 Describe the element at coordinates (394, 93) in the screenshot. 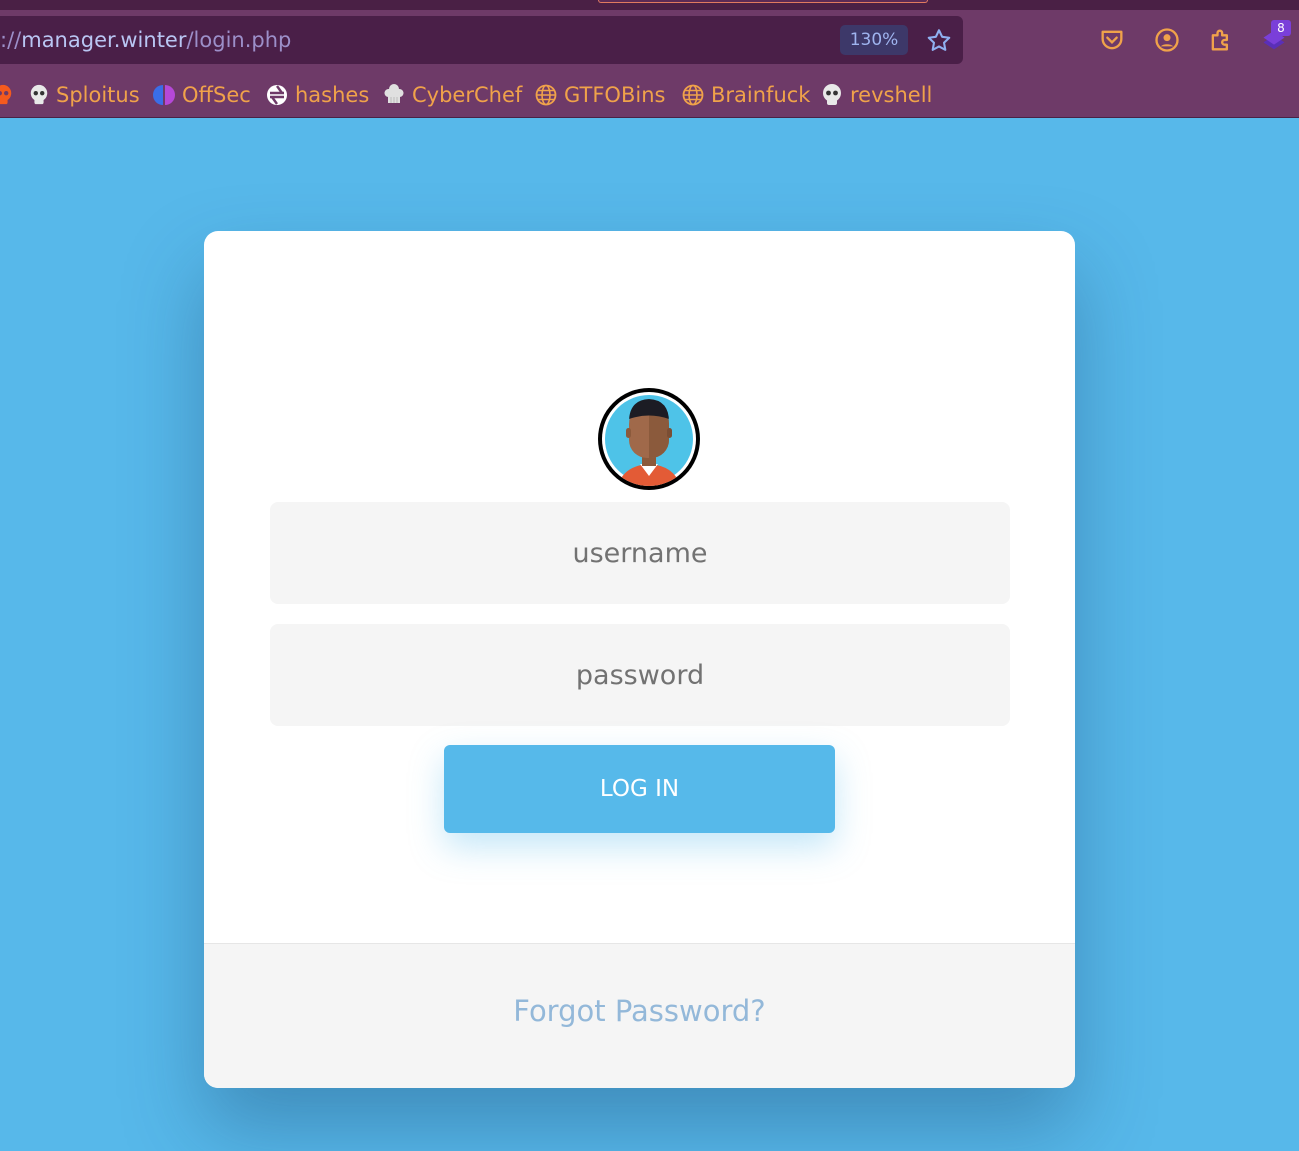

I see `chef-hat-icon` at that location.